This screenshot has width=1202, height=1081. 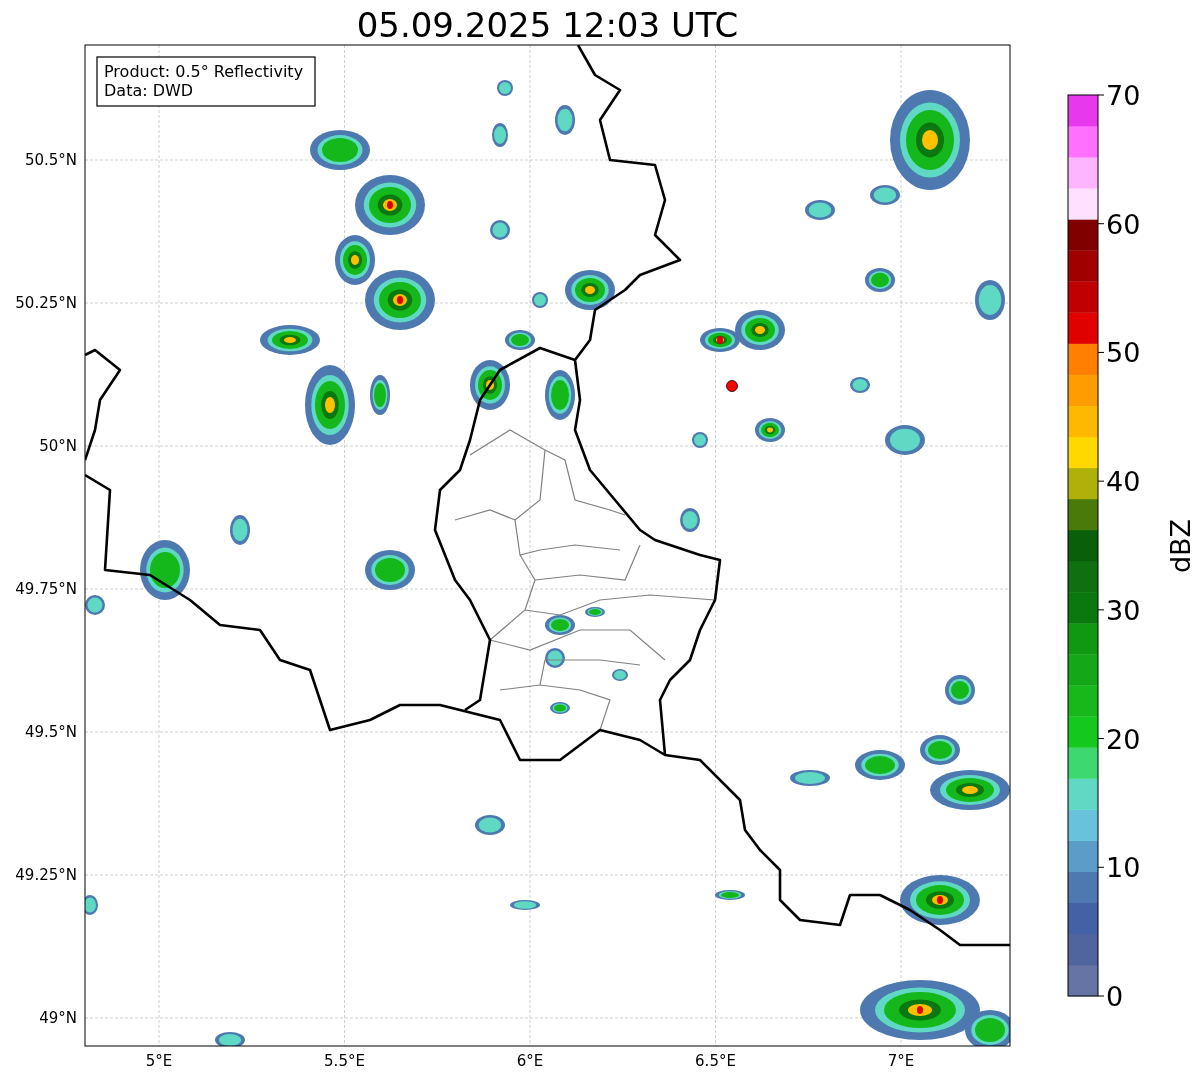 What do you see at coordinates (1180, 546) in the screenshot?
I see `colorbar-label: dBZ` at bounding box center [1180, 546].